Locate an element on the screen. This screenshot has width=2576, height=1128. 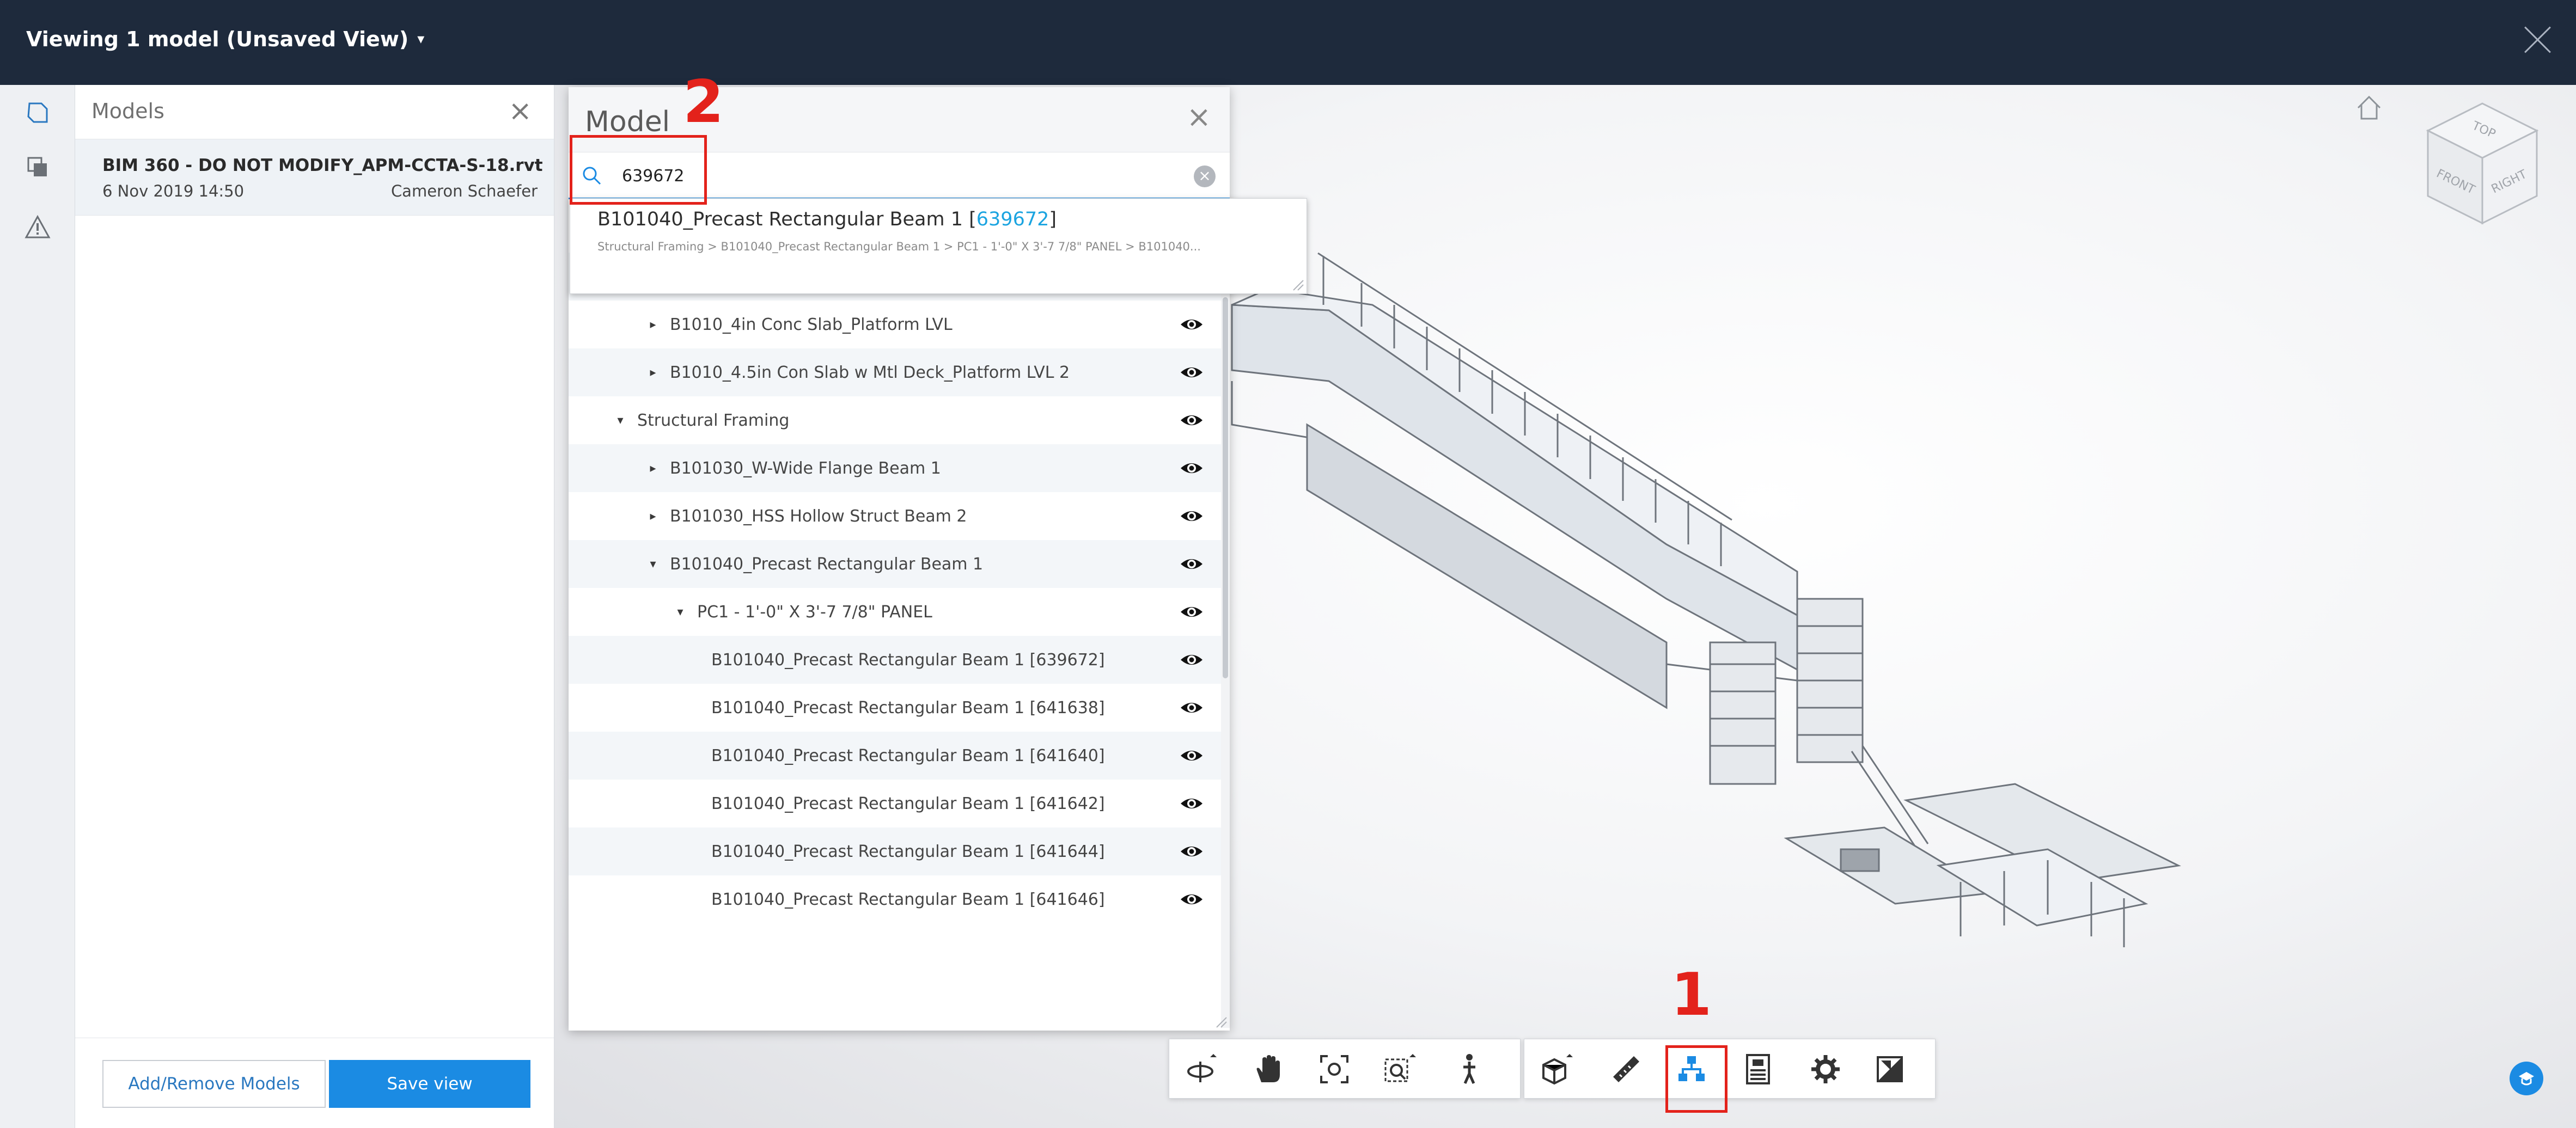
scrollbar-thumb is located at coordinates (1225, 487).